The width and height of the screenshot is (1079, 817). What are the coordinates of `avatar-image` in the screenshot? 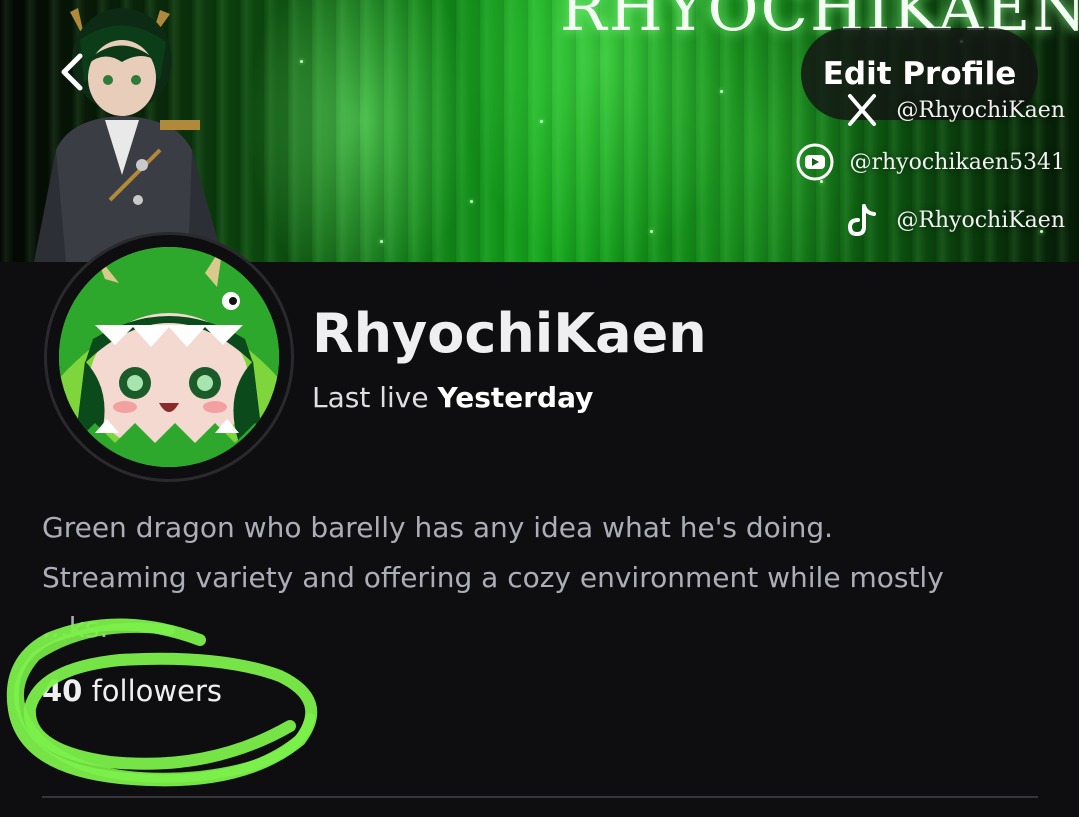 It's located at (169, 357).